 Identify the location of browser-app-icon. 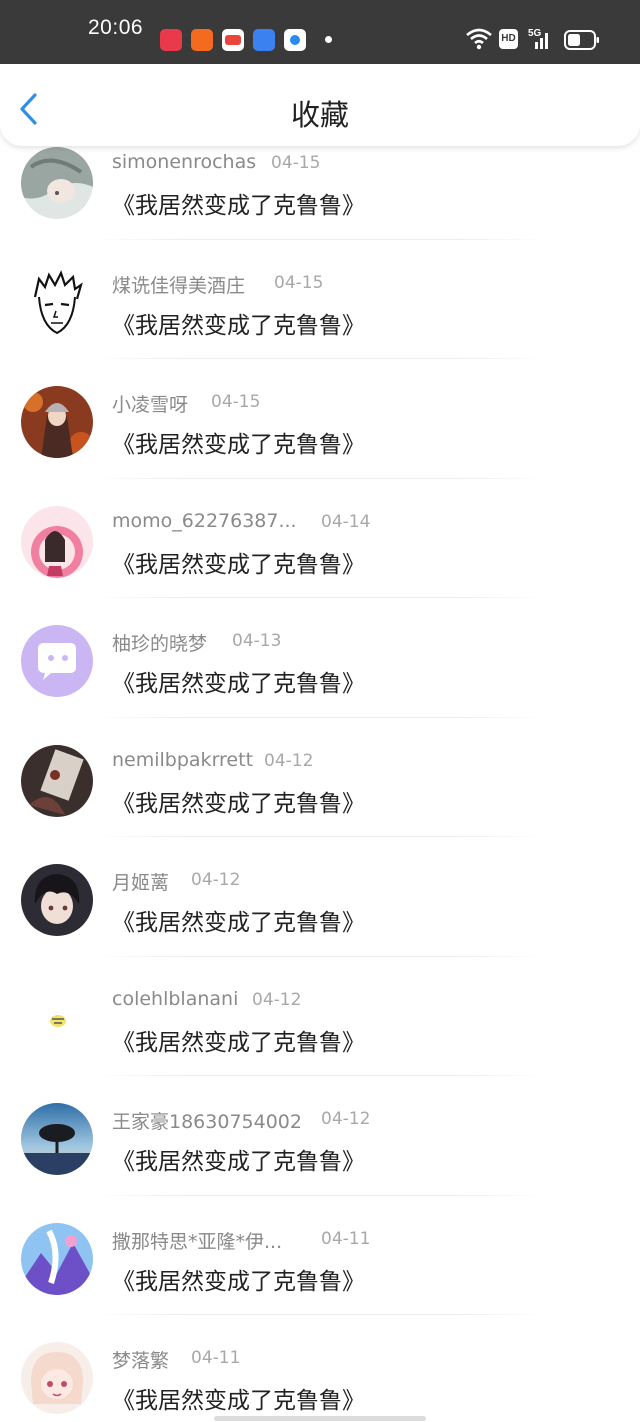
(295, 40).